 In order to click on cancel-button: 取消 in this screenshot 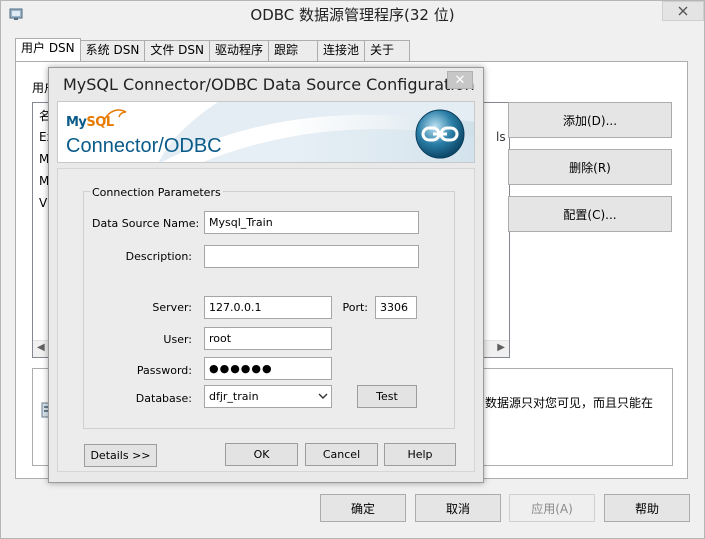, I will do `click(458, 508)`.